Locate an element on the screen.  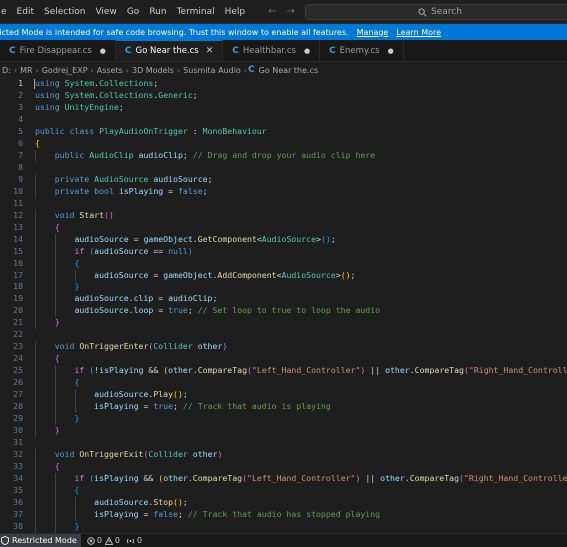
back-arrow-icon: ← is located at coordinates (272, 11).